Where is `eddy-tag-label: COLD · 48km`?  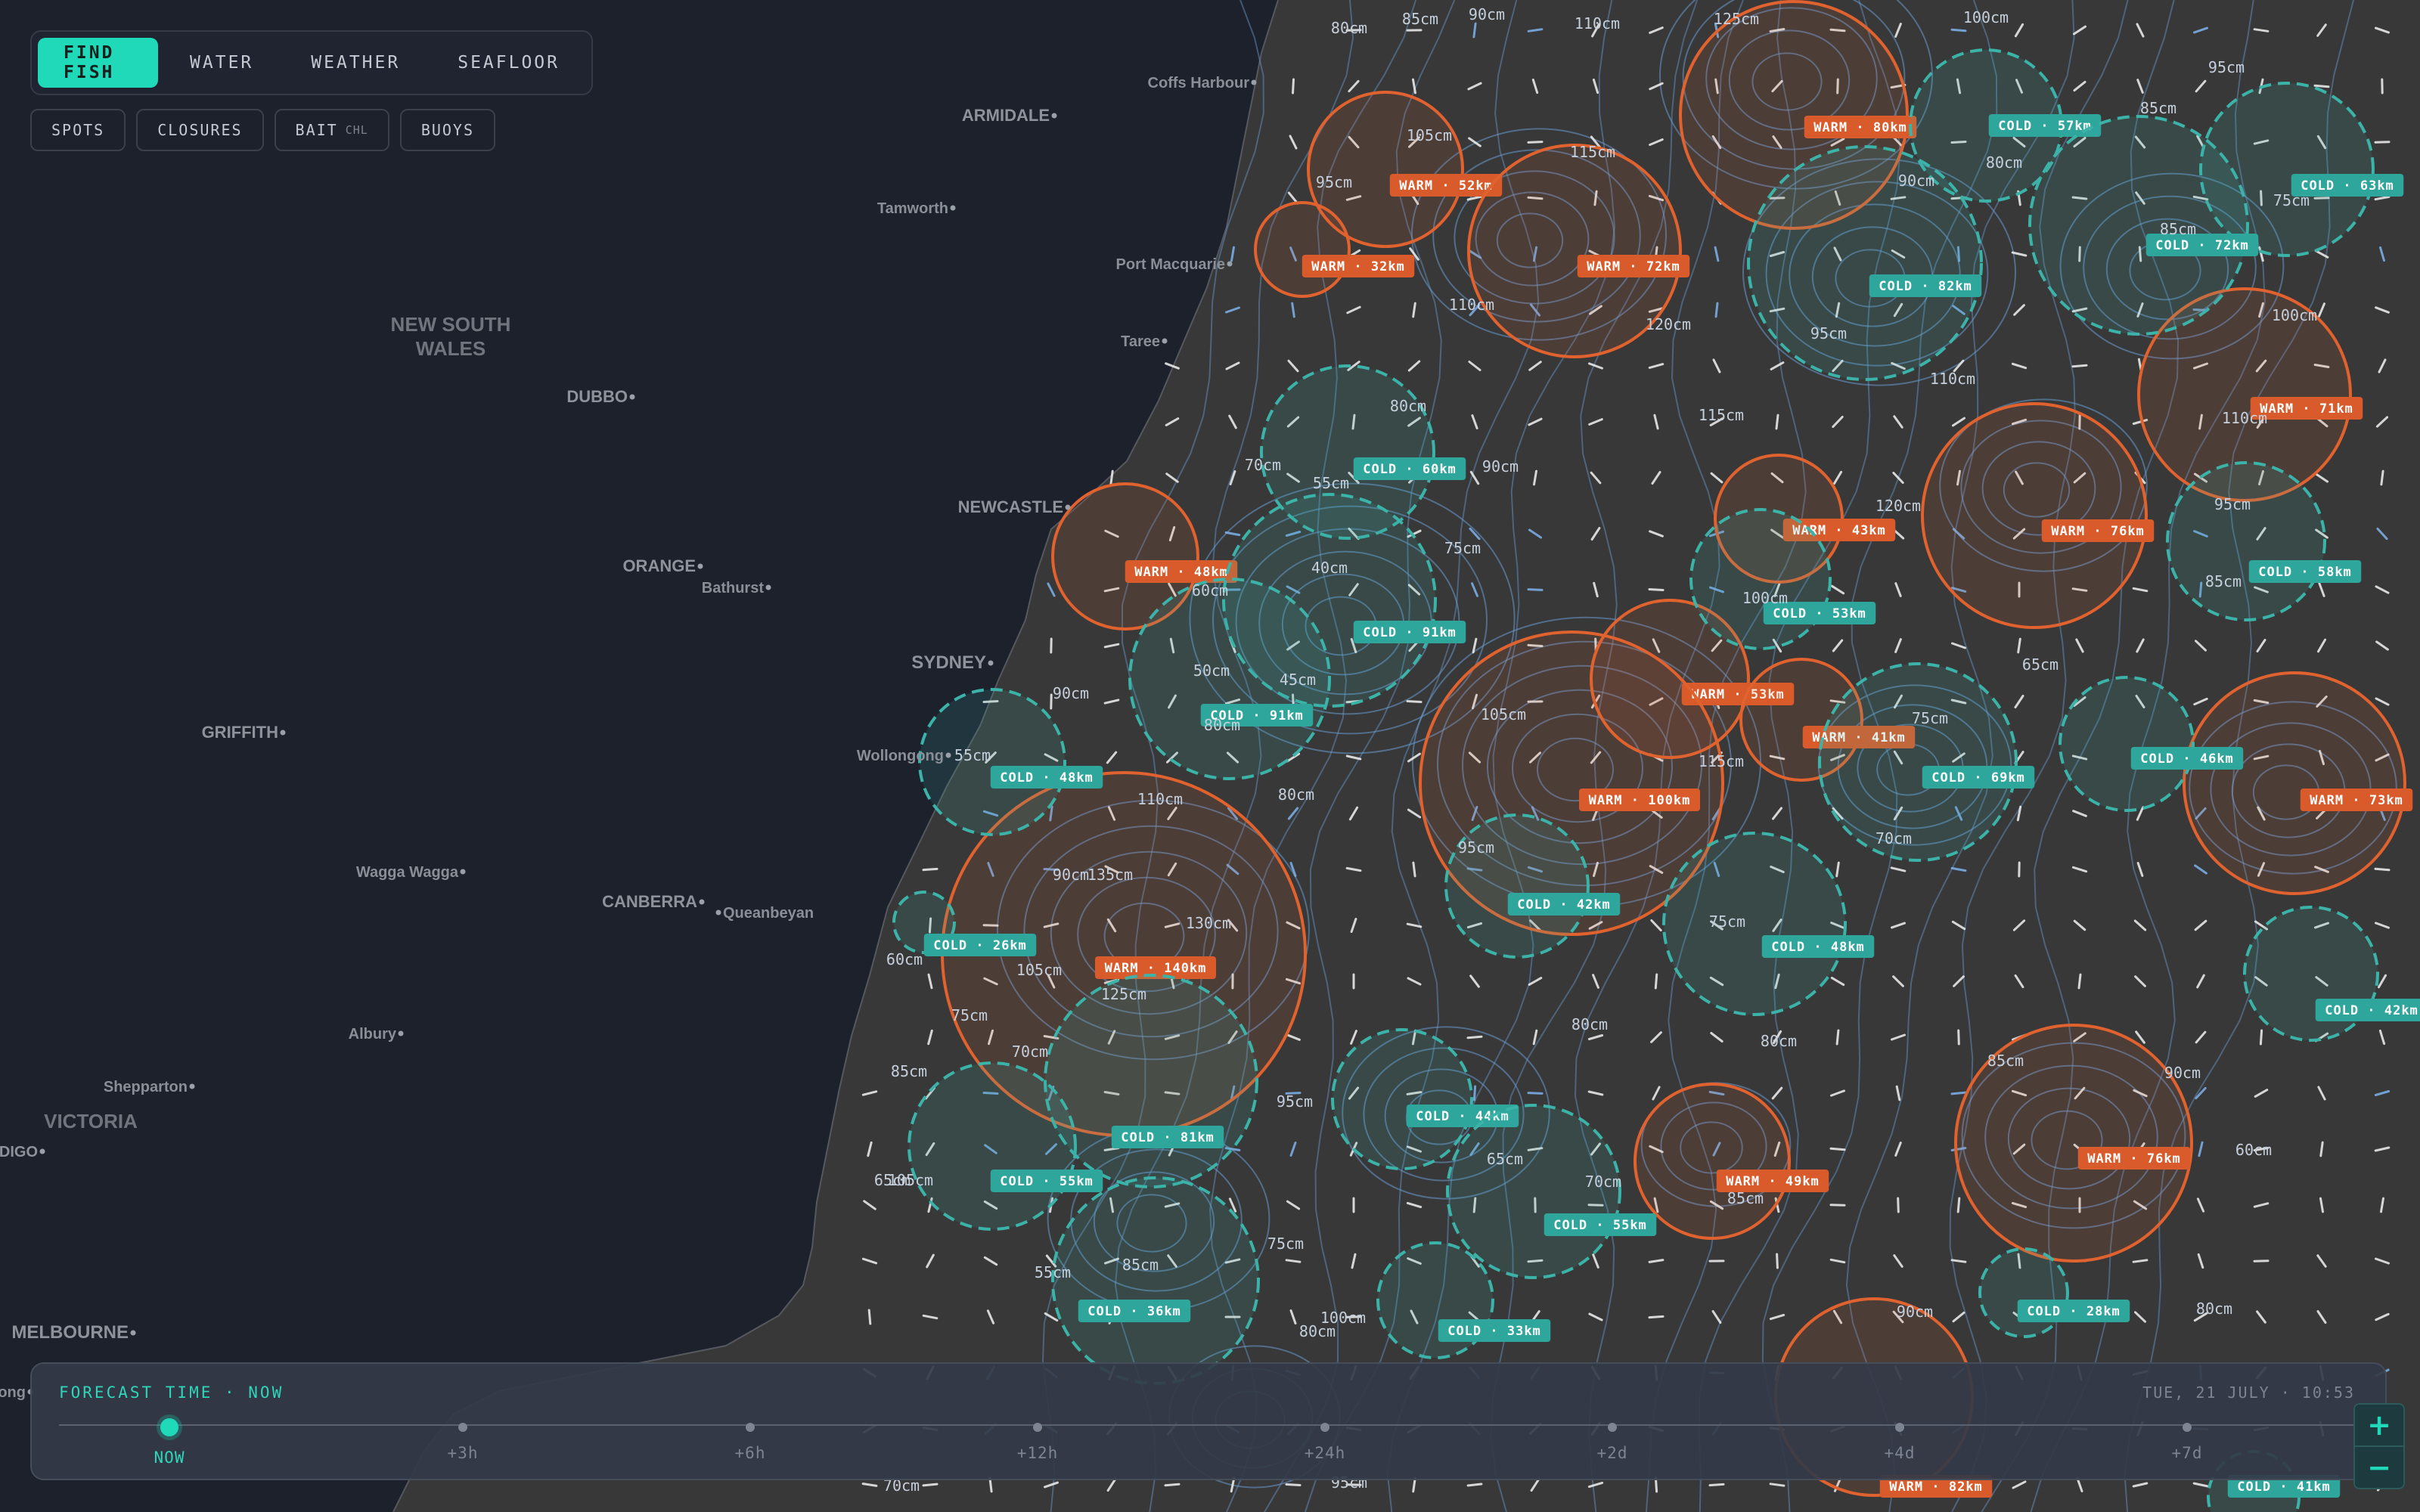 eddy-tag-label: COLD · 48km is located at coordinates (1047, 777).